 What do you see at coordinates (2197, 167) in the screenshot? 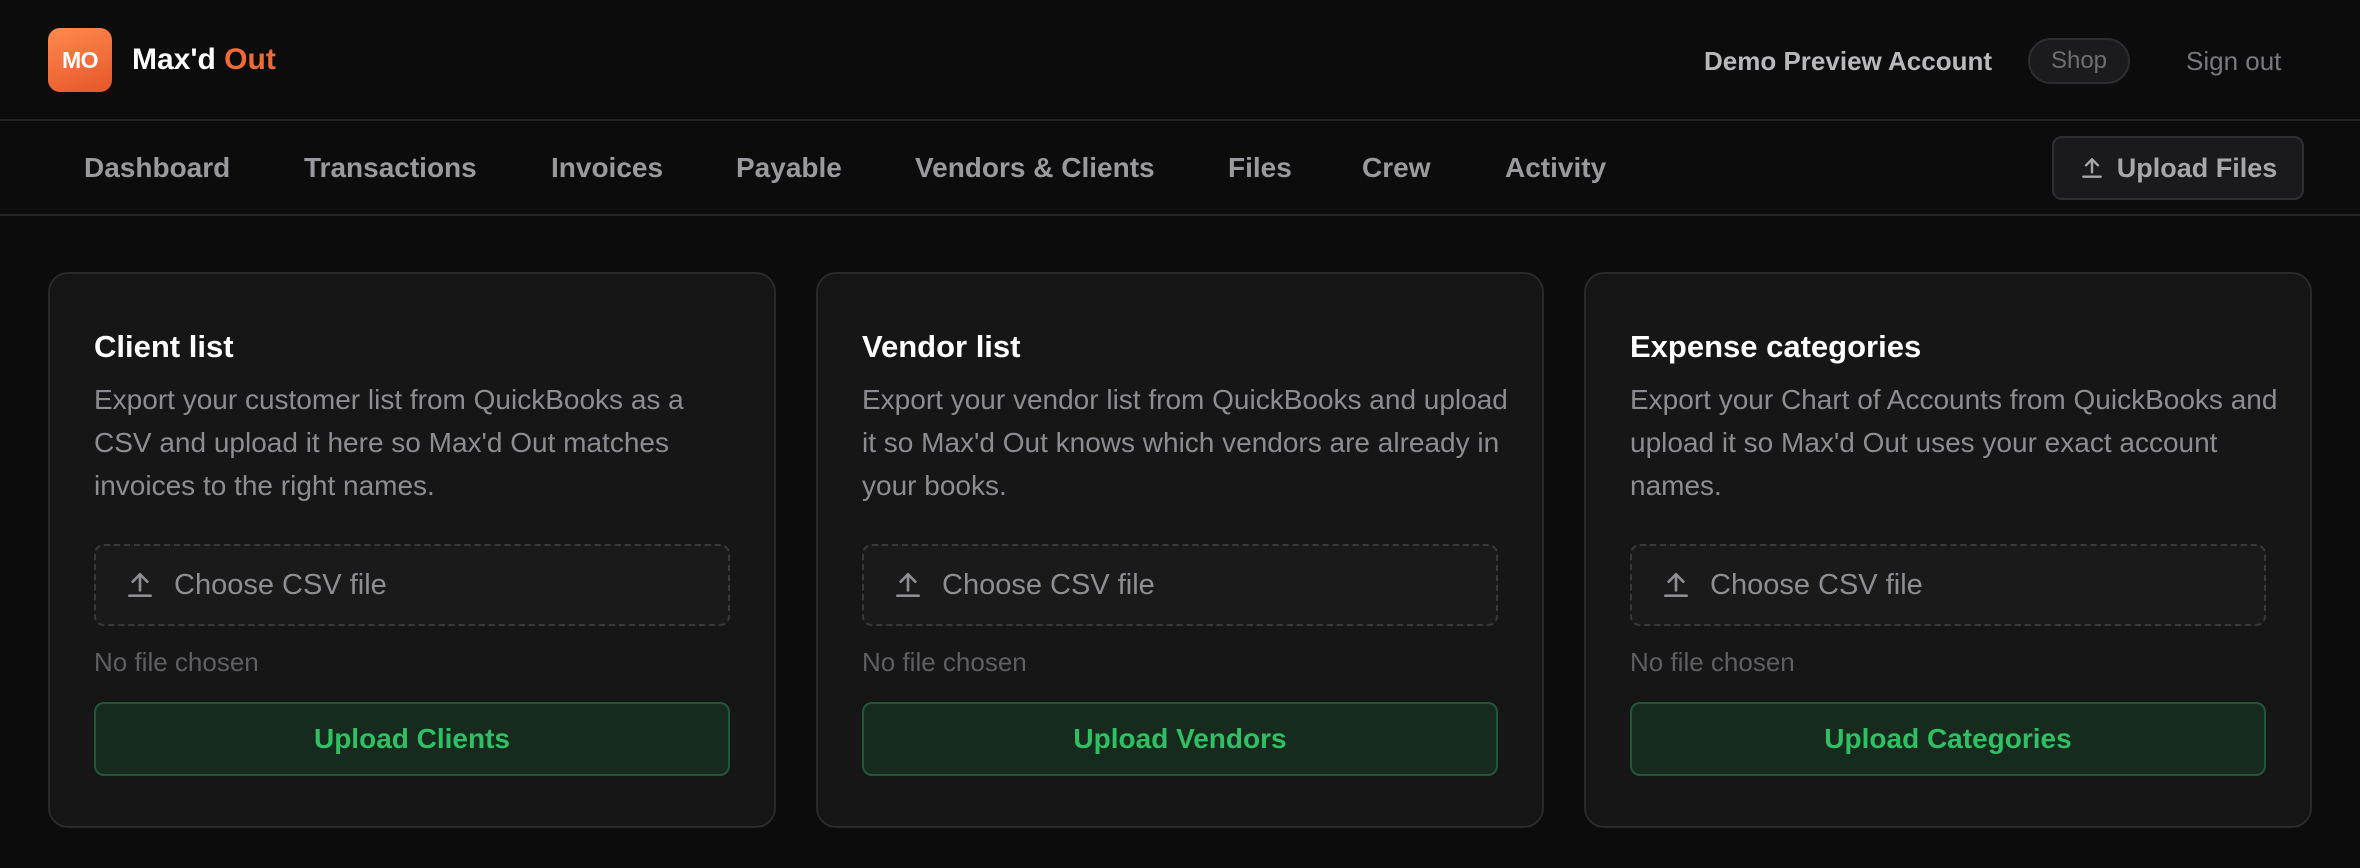
I see `upload-files-label: Upload Files` at bounding box center [2197, 167].